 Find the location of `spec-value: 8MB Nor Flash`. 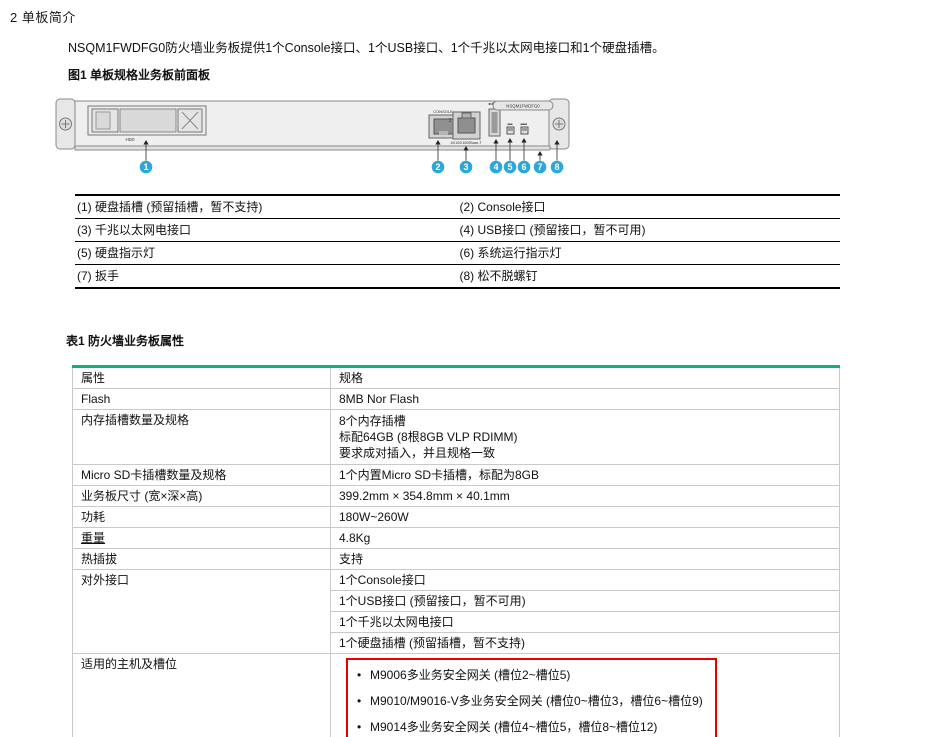

spec-value: 8MB Nor Flash is located at coordinates (585, 399).